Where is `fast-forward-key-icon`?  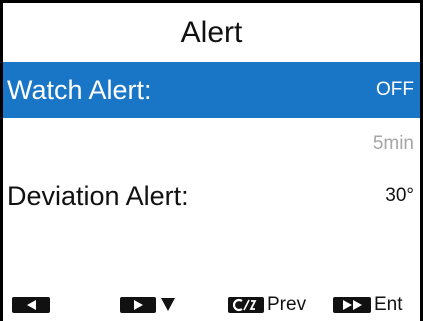 fast-forward-key-icon is located at coordinates (352, 304).